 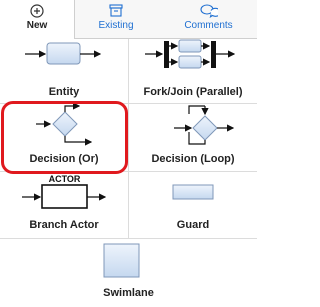 What do you see at coordinates (193, 205) in the screenshot?
I see `shape-guard: Guard` at bounding box center [193, 205].